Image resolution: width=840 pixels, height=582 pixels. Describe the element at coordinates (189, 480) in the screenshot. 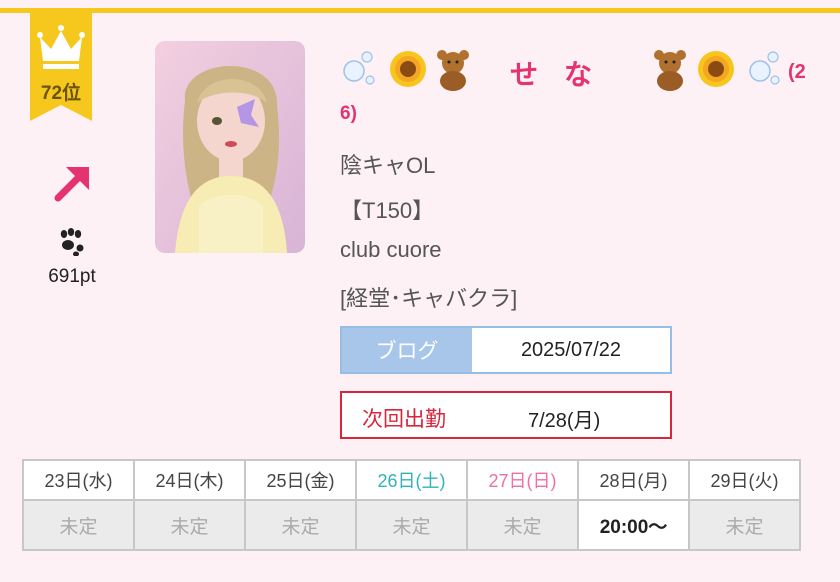

I see `schedule-day-header: 24日(木)` at that location.